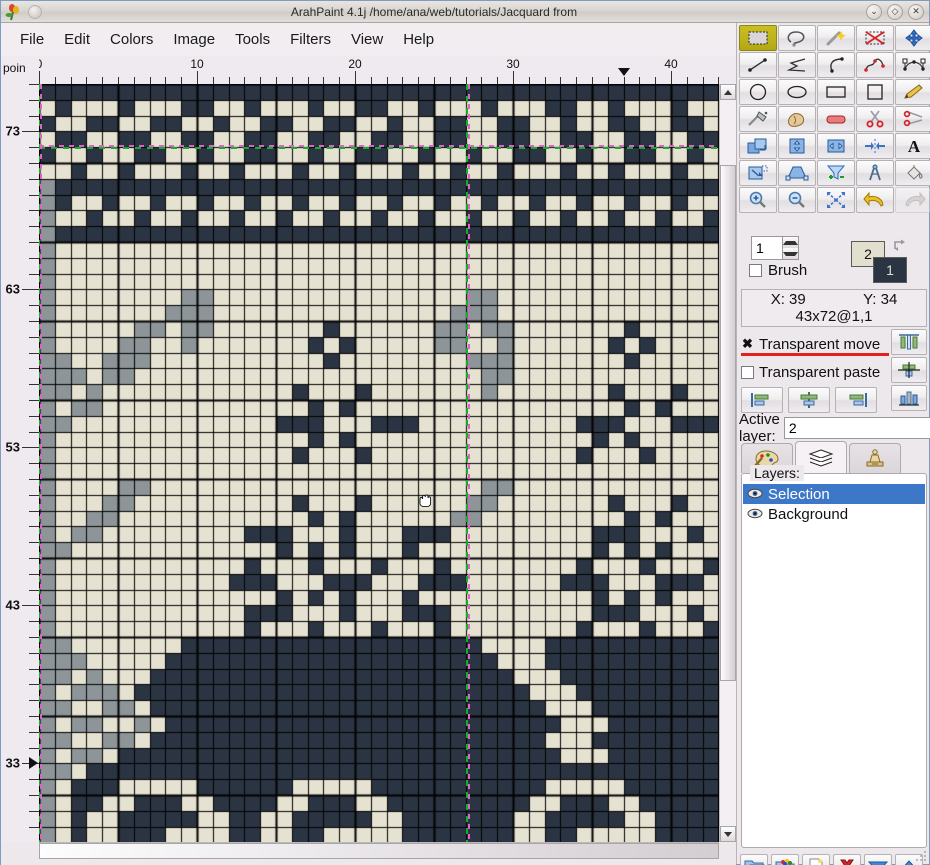 The image size is (930, 865). I want to click on copy-offset-icon, so click(758, 146).